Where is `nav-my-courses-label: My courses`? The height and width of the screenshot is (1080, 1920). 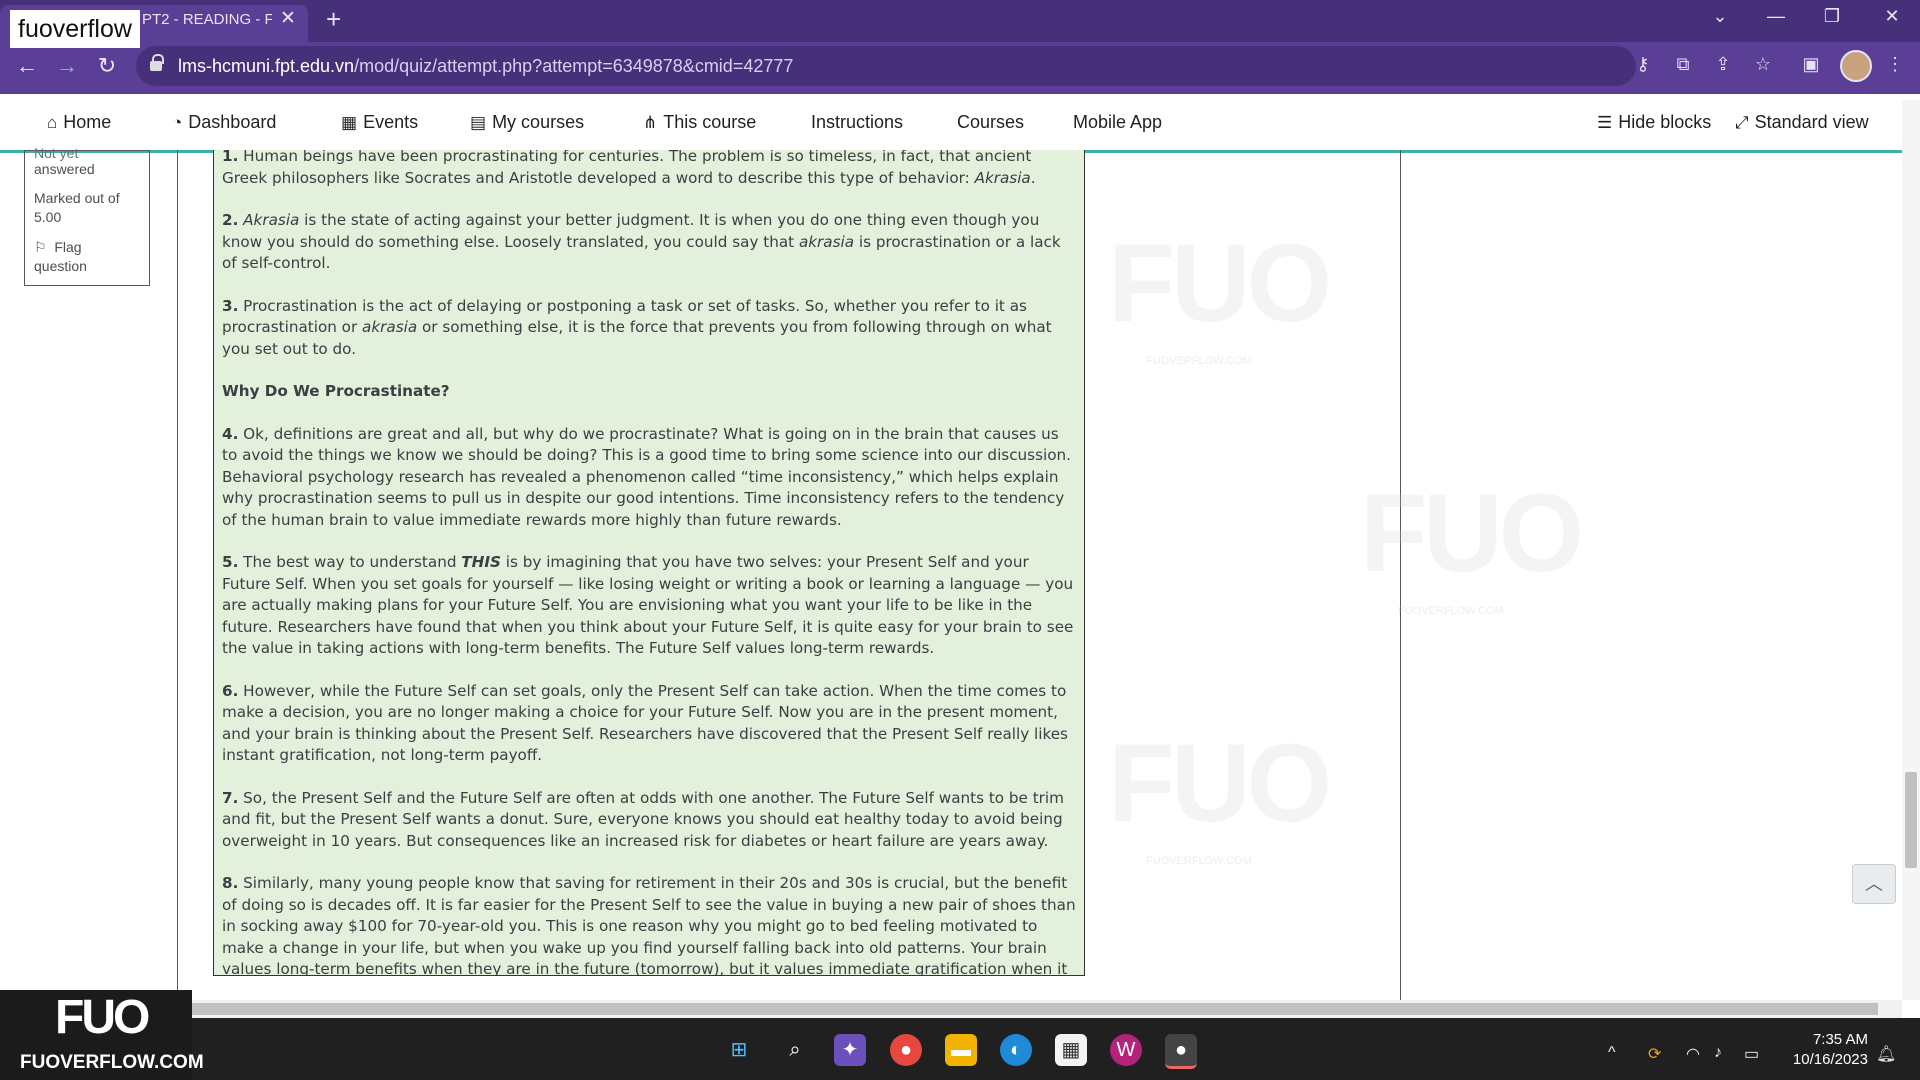
nav-my-courses-label: My courses is located at coordinates (538, 122).